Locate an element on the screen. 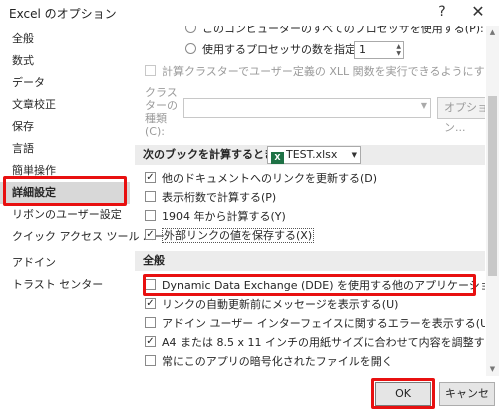  ask-update-links-label: リンクの自動更新前にメッセージを表示する(U) is located at coordinates (280, 304).